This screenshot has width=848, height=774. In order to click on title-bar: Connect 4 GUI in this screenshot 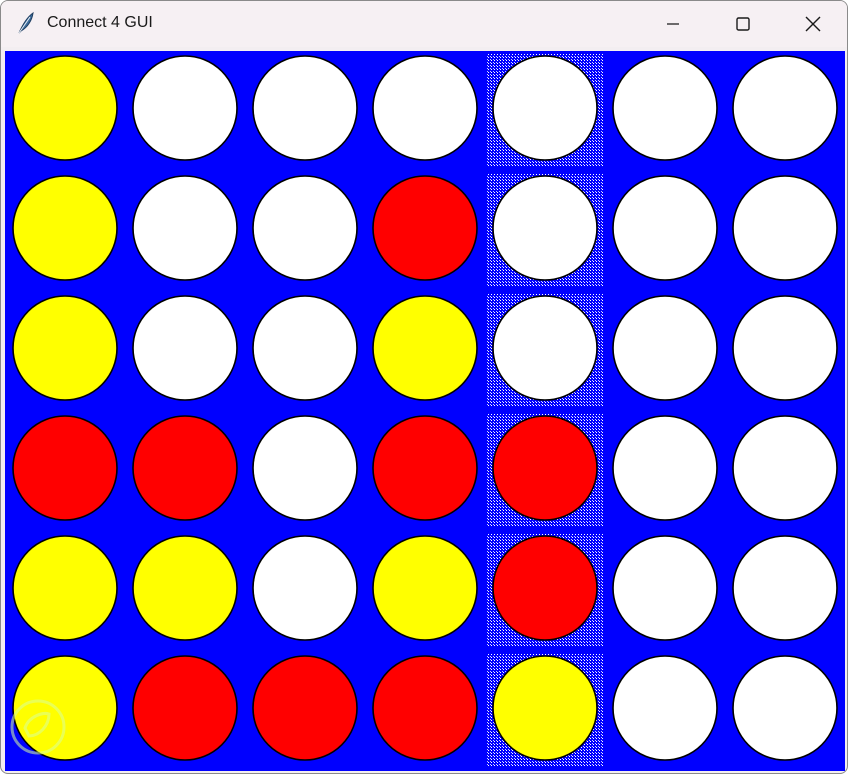, I will do `click(424, 24)`.